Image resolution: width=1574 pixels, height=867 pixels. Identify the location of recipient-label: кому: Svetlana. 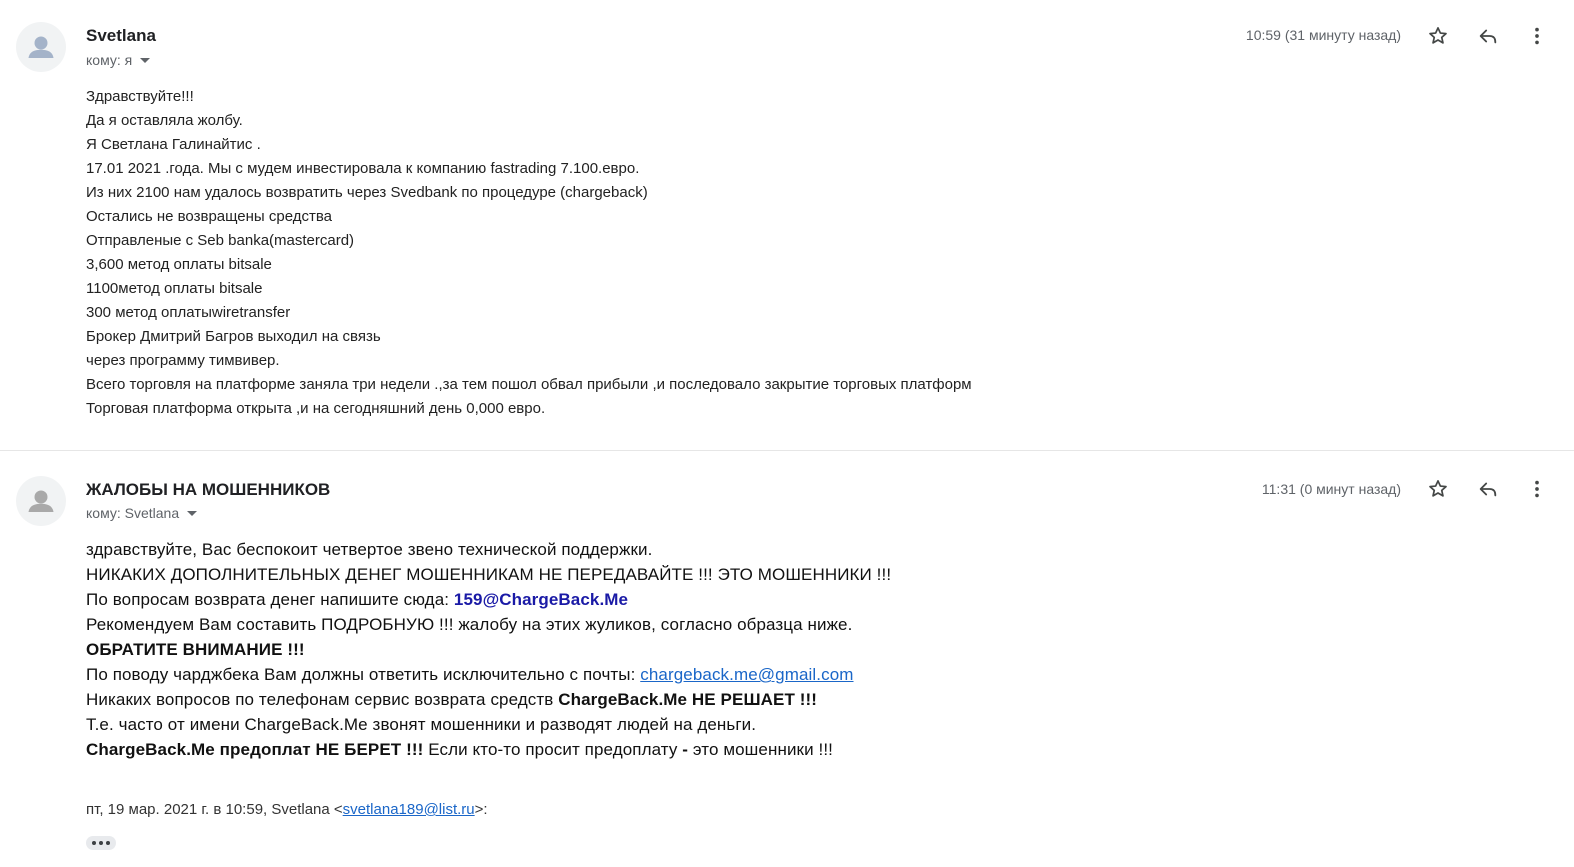
(133, 513).